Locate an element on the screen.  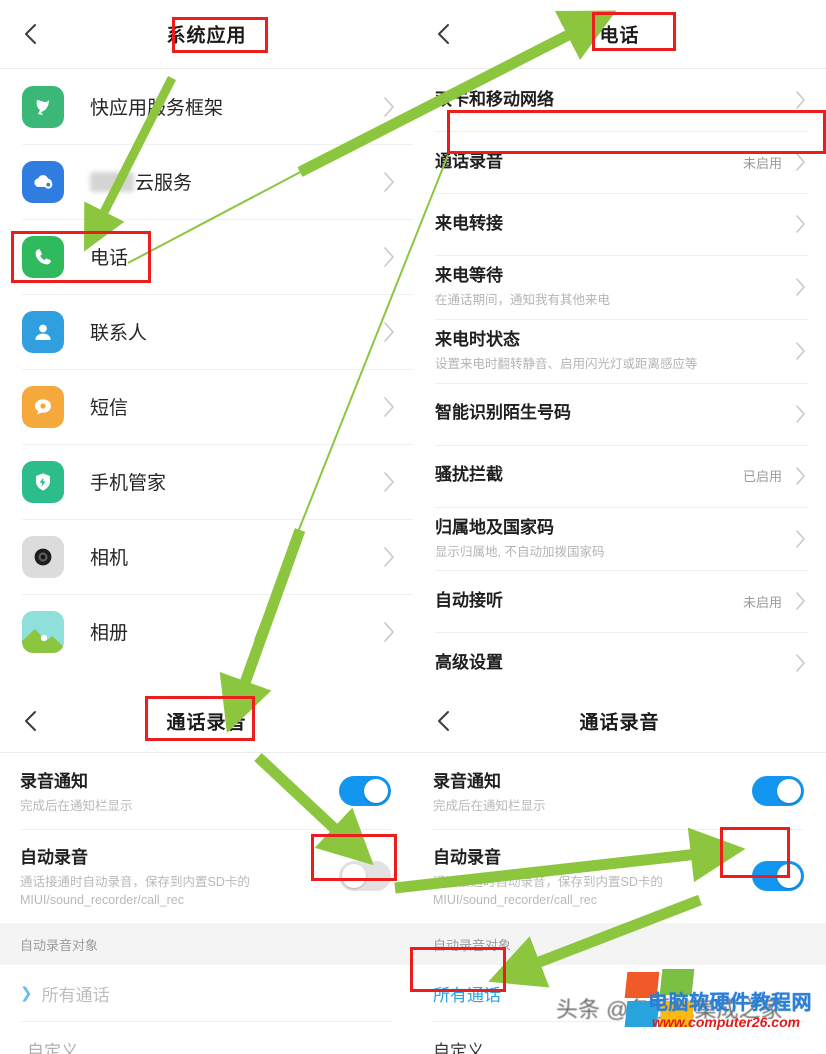
setting-row: 来电转接 is located at coordinates (619, 224).